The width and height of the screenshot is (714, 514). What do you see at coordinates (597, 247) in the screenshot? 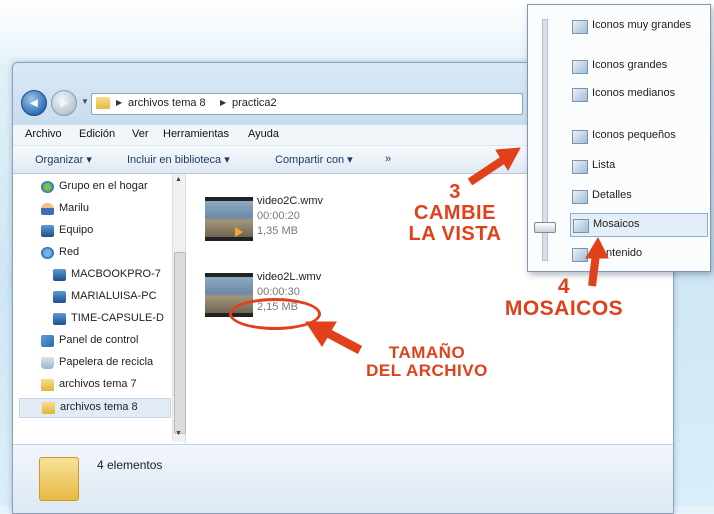
I see `arrow-step4-head` at bounding box center [597, 247].